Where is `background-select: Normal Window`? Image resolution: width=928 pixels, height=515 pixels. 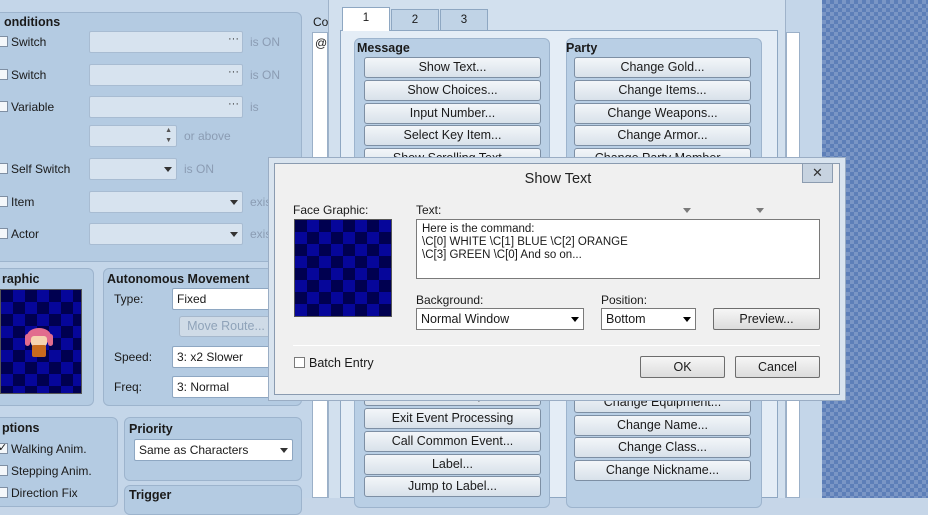
background-select: Normal Window is located at coordinates (500, 319).